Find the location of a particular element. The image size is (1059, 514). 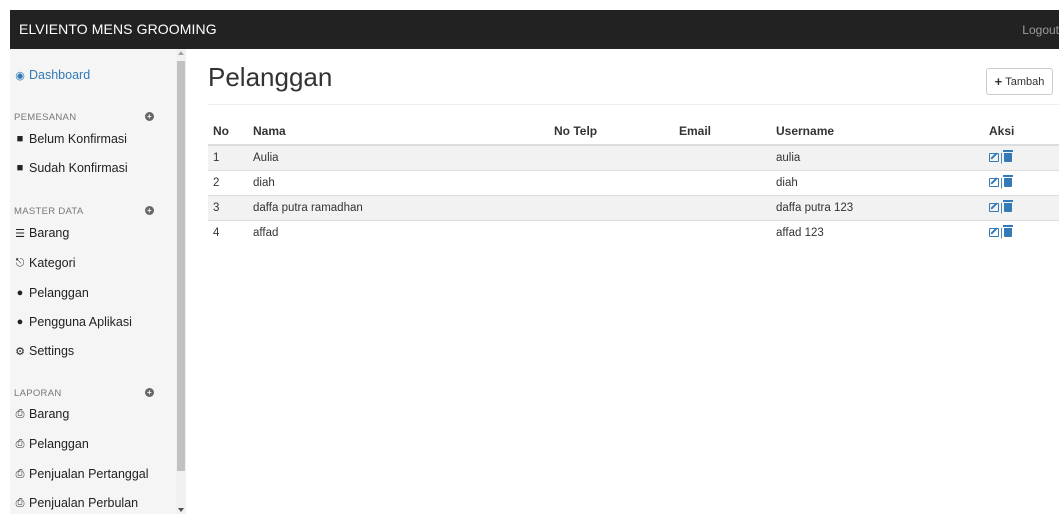

cell-nama: diah is located at coordinates (398, 182).